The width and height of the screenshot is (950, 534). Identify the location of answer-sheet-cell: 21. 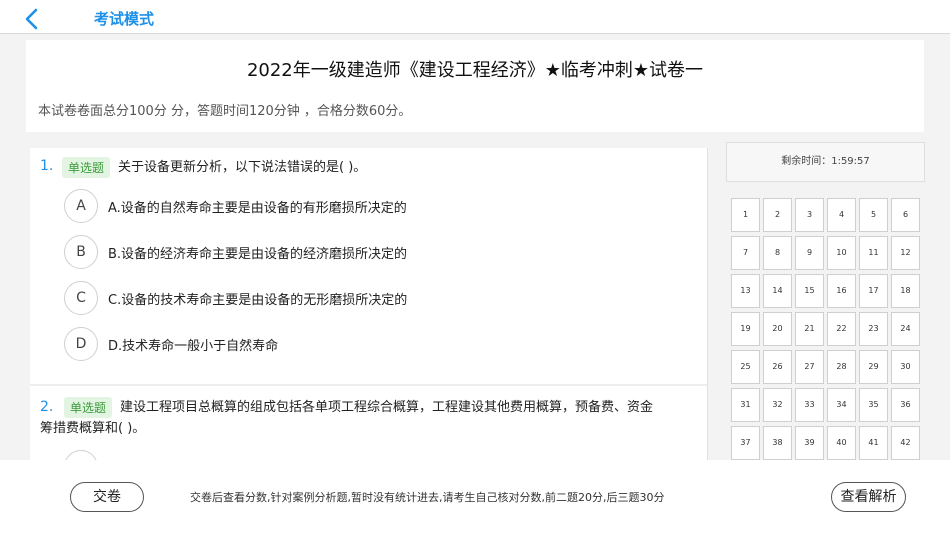
(809, 329).